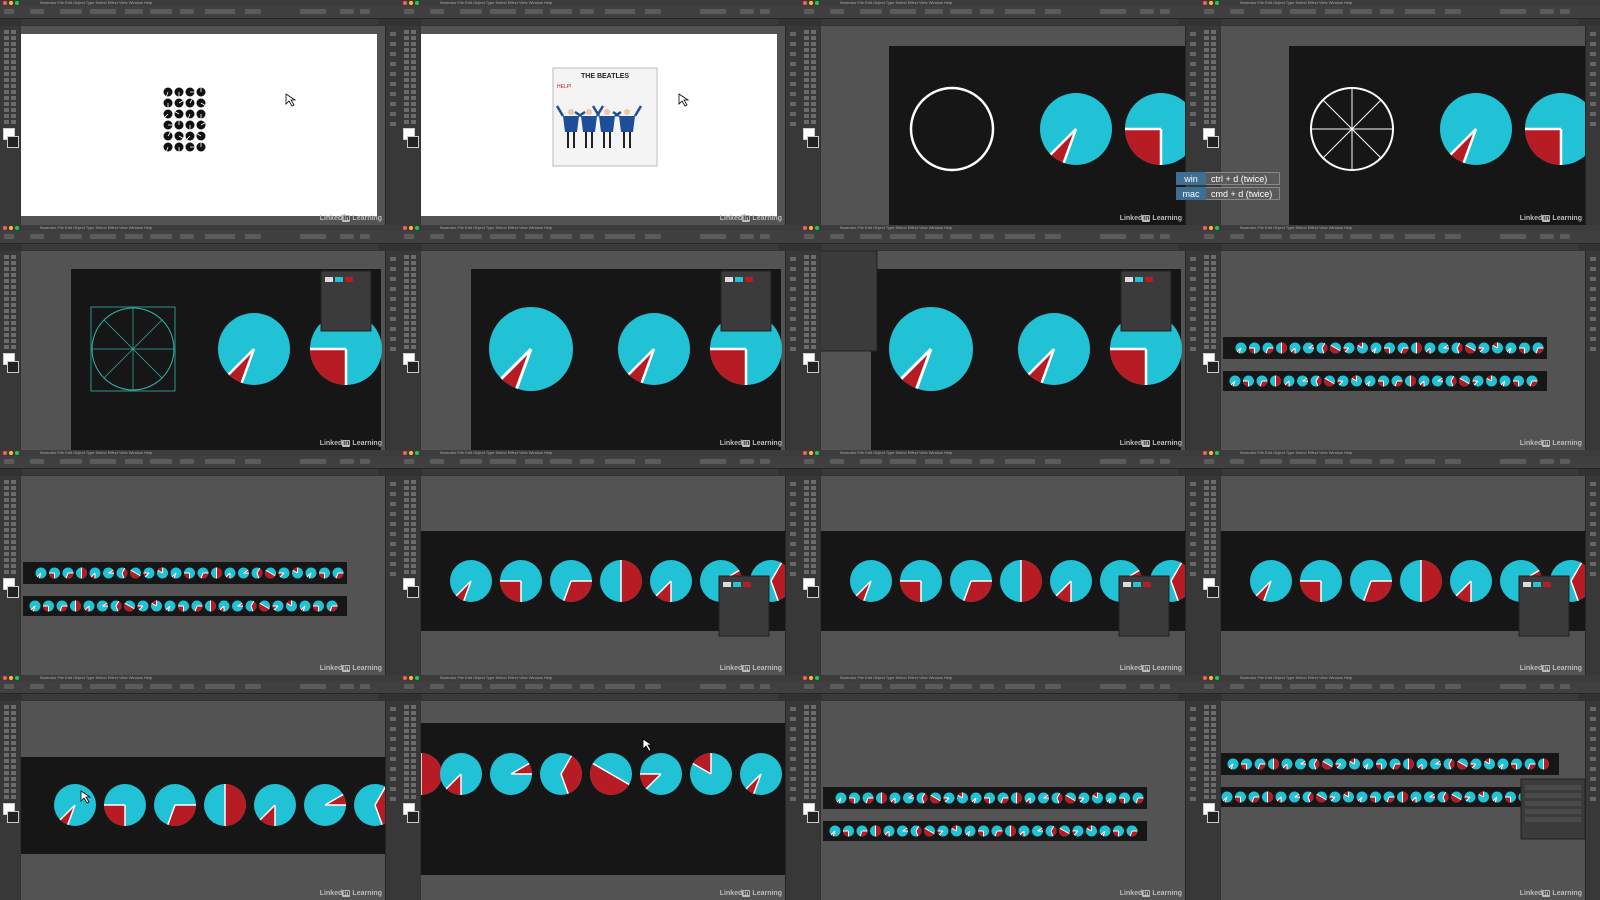  What do you see at coordinates (346, 301) in the screenshot?
I see `floating-panel` at bounding box center [346, 301].